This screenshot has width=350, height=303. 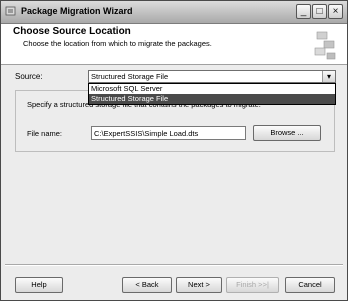 What do you see at coordinates (325, 45) in the screenshot?
I see `wizard-graphic-icon` at bounding box center [325, 45].